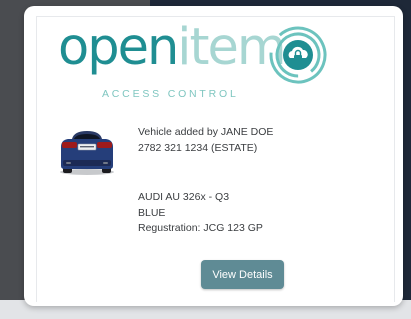 This screenshot has width=411, height=319. What do you see at coordinates (118, 47) in the screenshot?
I see `logo-word-open: open` at bounding box center [118, 47].